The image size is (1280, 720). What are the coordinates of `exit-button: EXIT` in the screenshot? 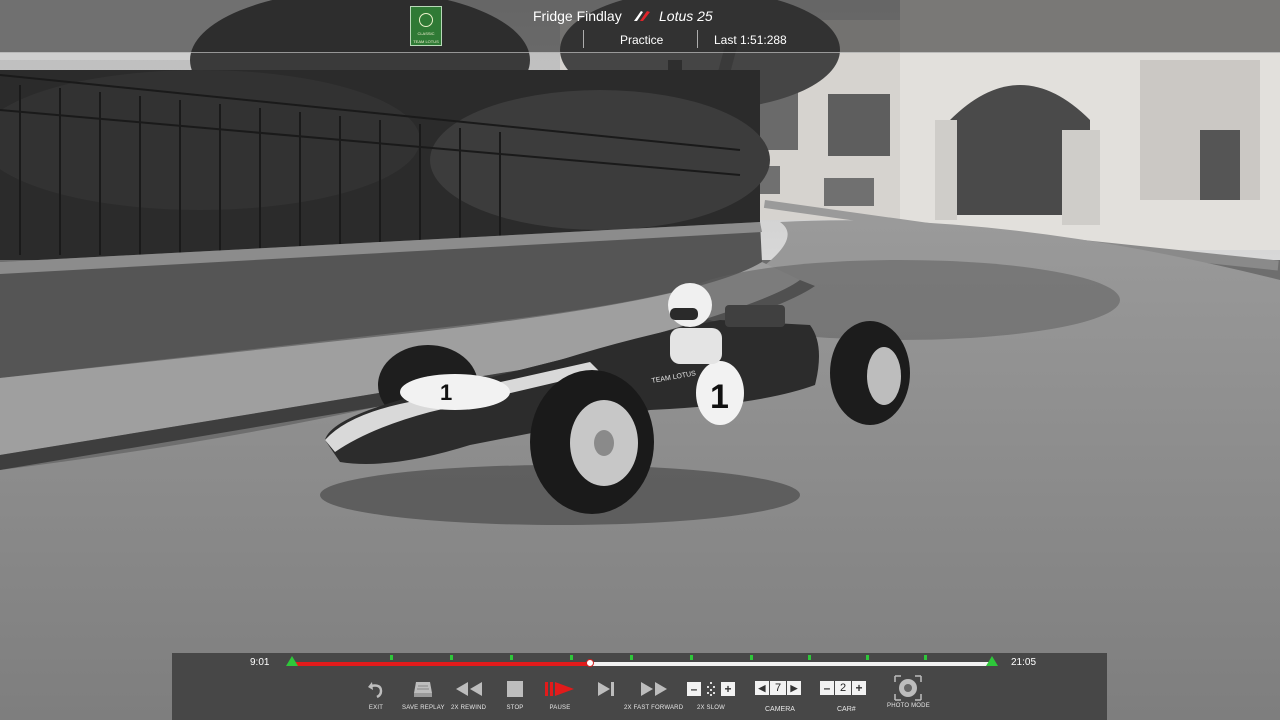 It's located at (376, 693).